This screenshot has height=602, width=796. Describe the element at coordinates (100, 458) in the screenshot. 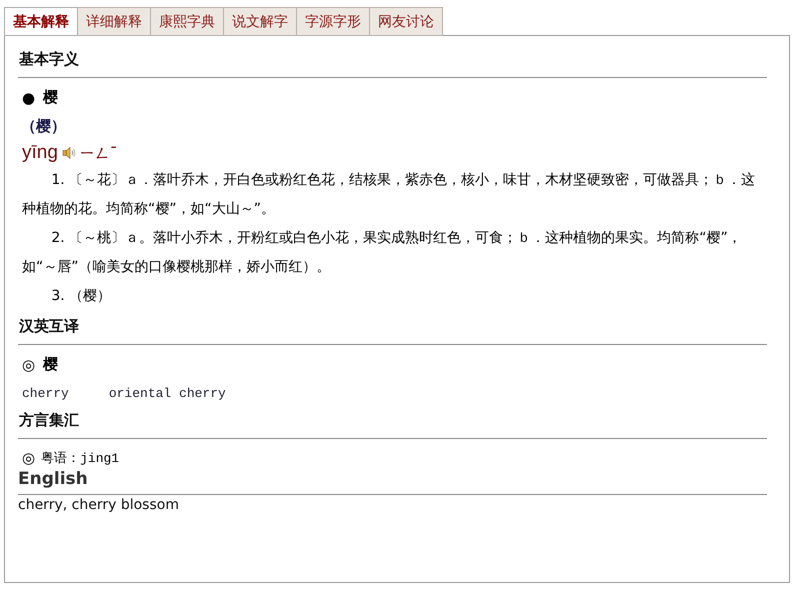

I see `dialect-reading: jing1` at that location.